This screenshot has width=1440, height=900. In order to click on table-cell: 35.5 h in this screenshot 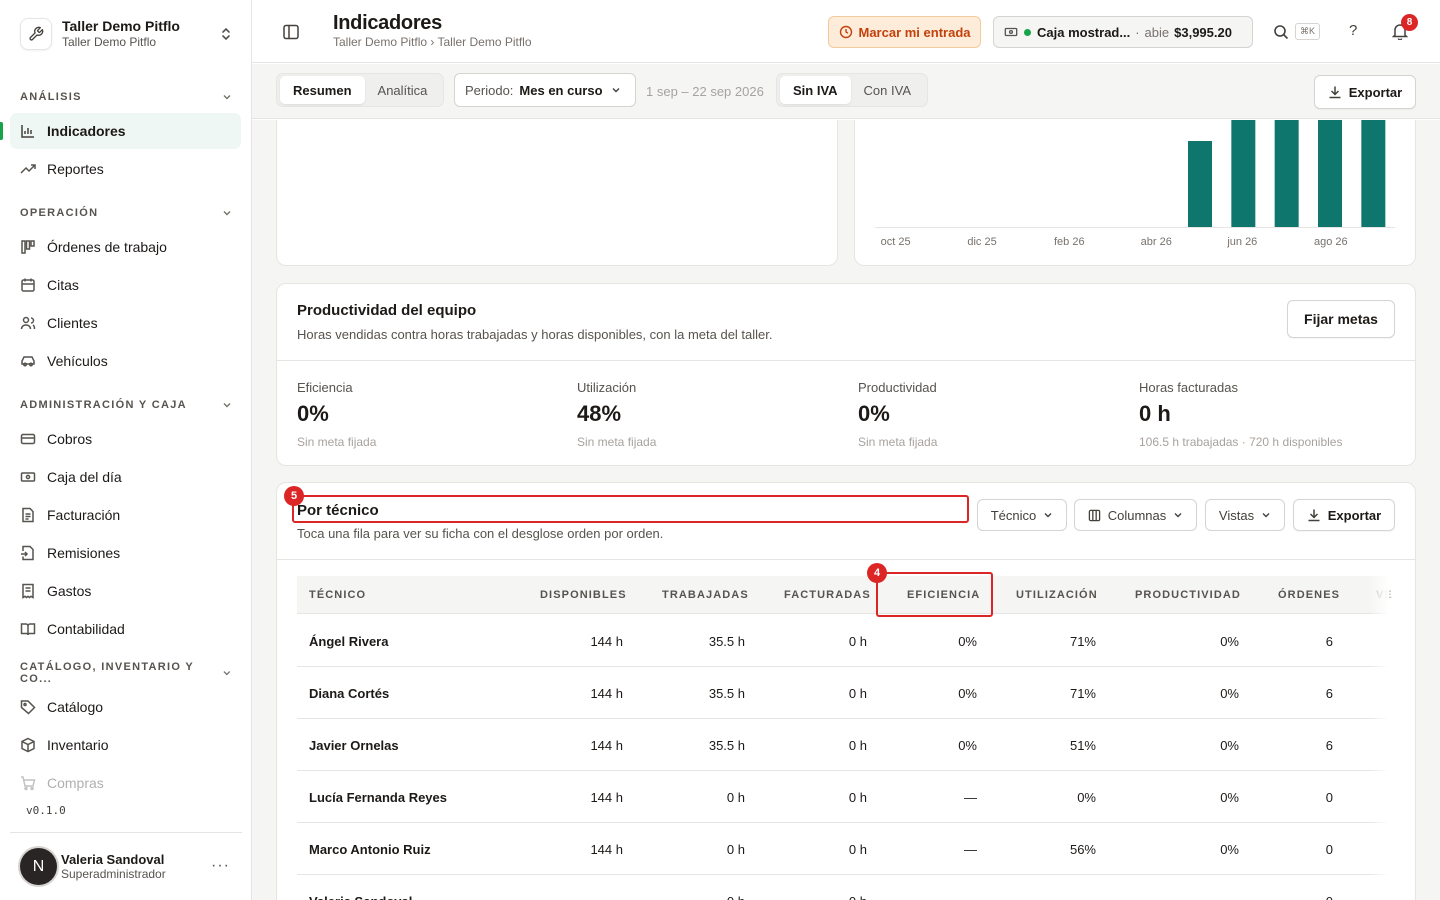, I will do `click(726, 641)`.